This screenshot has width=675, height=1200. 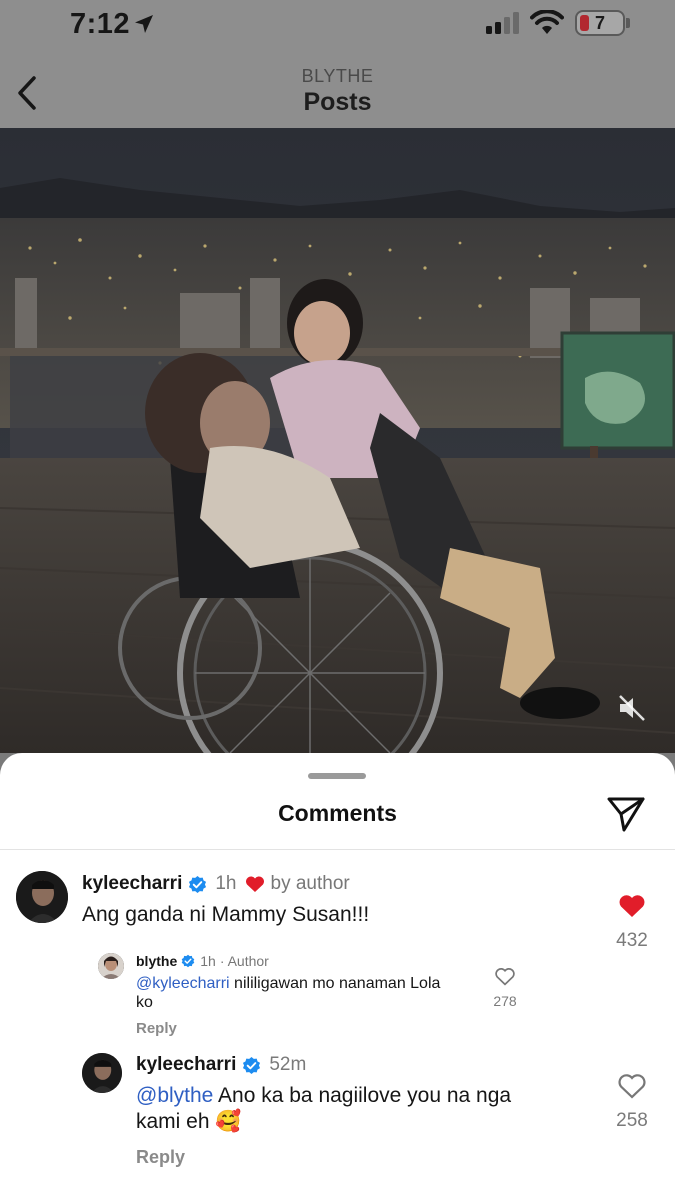 What do you see at coordinates (628, 23) in the screenshot?
I see `battery-tip` at bounding box center [628, 23].